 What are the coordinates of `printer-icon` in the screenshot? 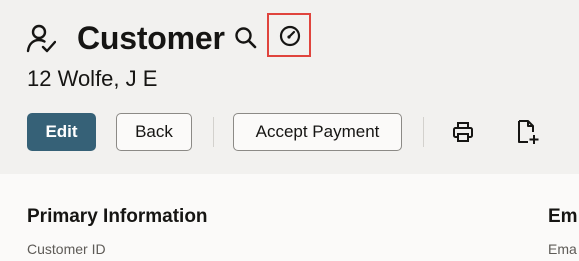 It's located at (463, 132).